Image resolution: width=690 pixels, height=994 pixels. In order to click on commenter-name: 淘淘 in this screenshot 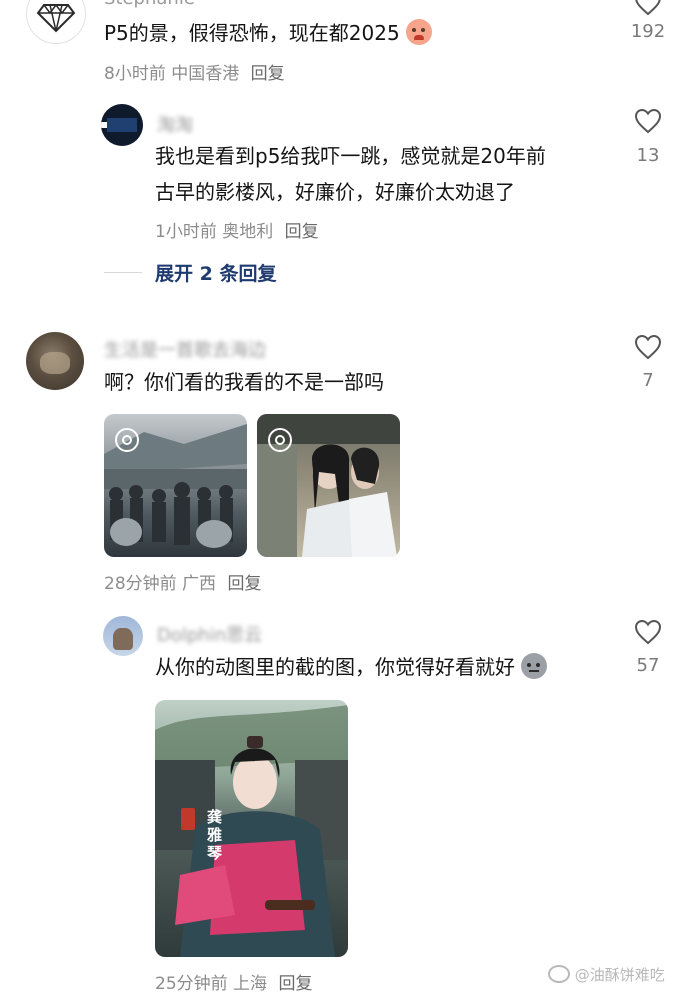, I will do `click(175, 124)`.